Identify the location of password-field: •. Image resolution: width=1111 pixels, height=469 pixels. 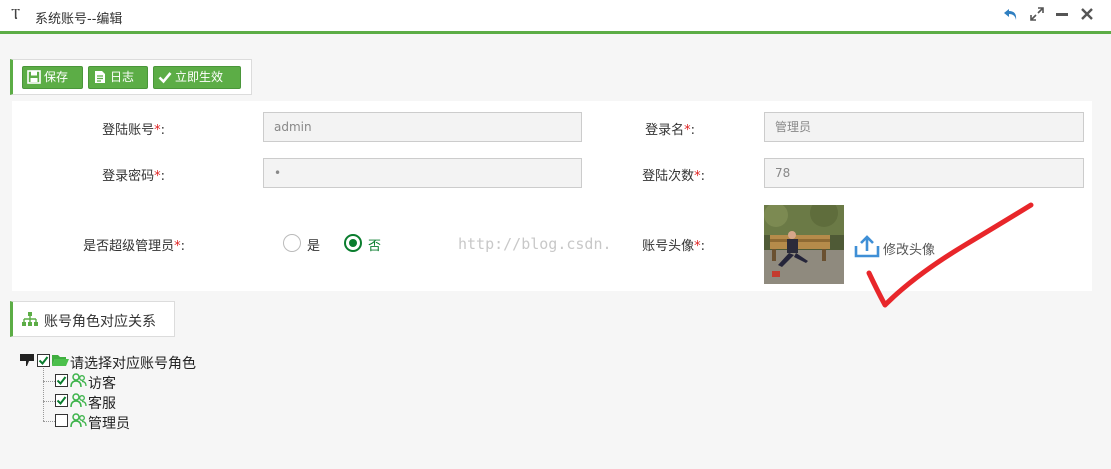
(422, 173).